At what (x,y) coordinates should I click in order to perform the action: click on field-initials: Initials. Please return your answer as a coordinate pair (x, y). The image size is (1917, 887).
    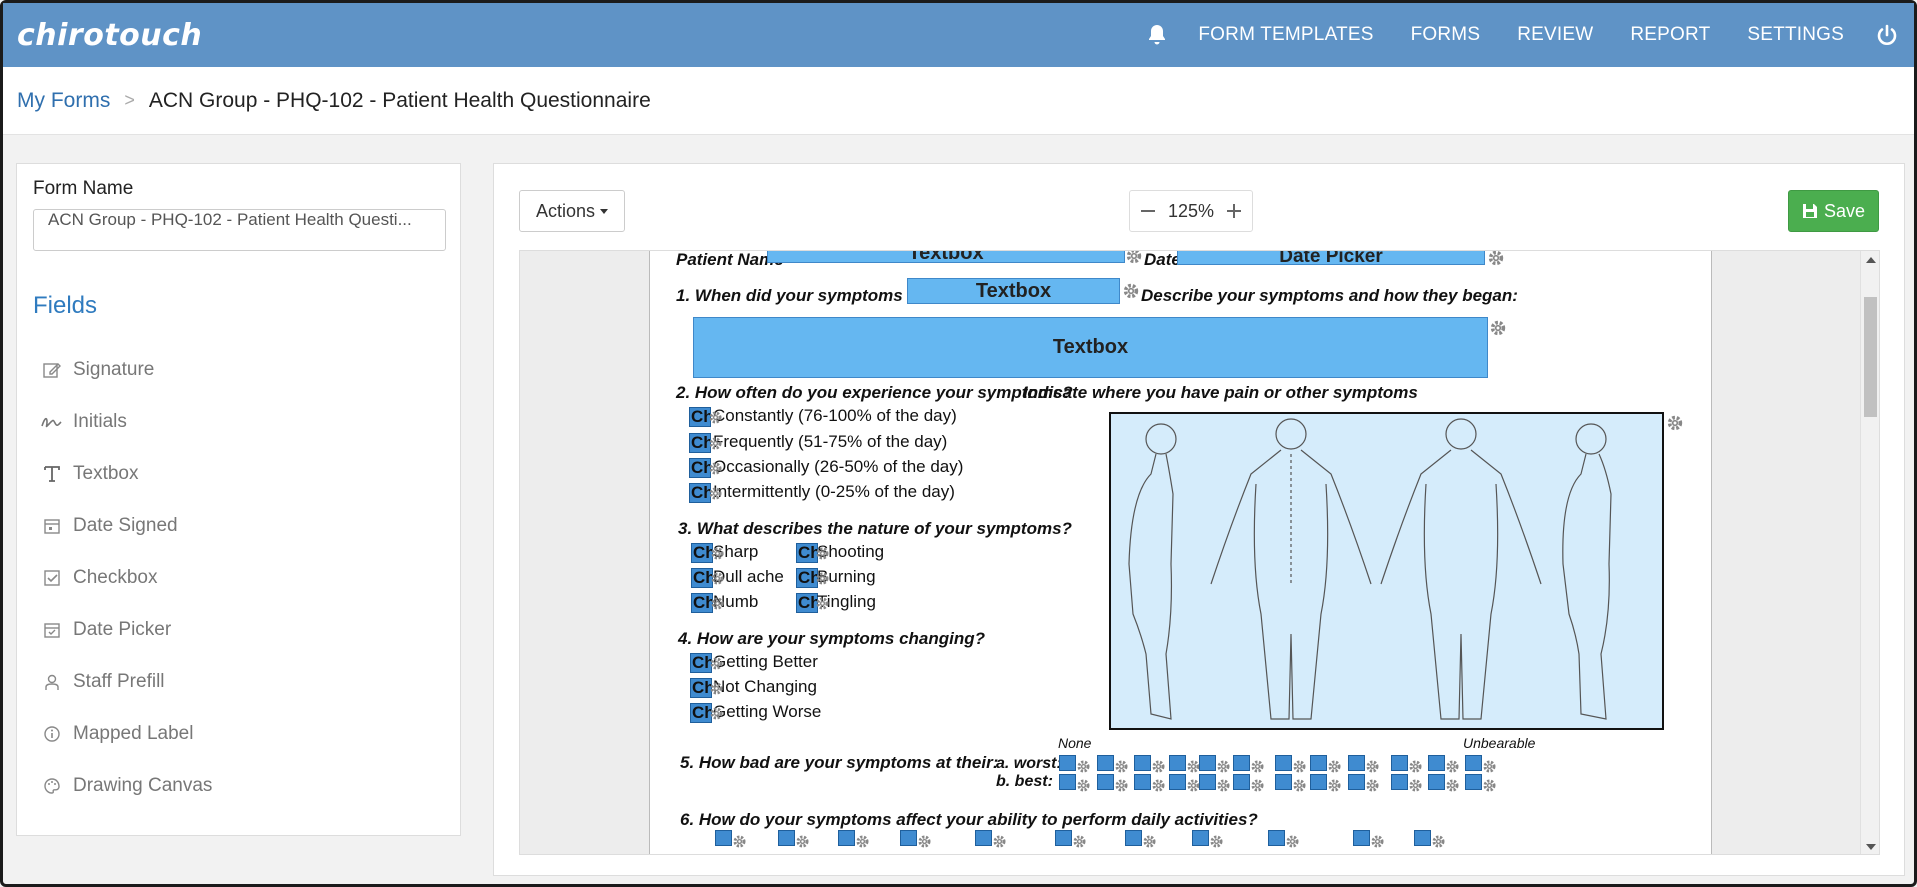
    Looking at the image, I should click on (241, 422).